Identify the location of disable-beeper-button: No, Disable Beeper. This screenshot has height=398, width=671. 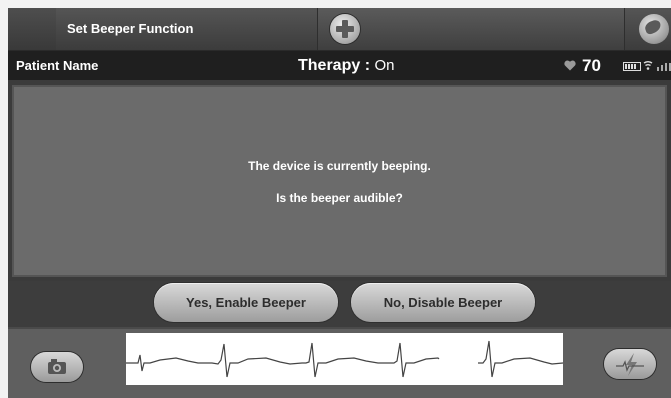
(443, 302).